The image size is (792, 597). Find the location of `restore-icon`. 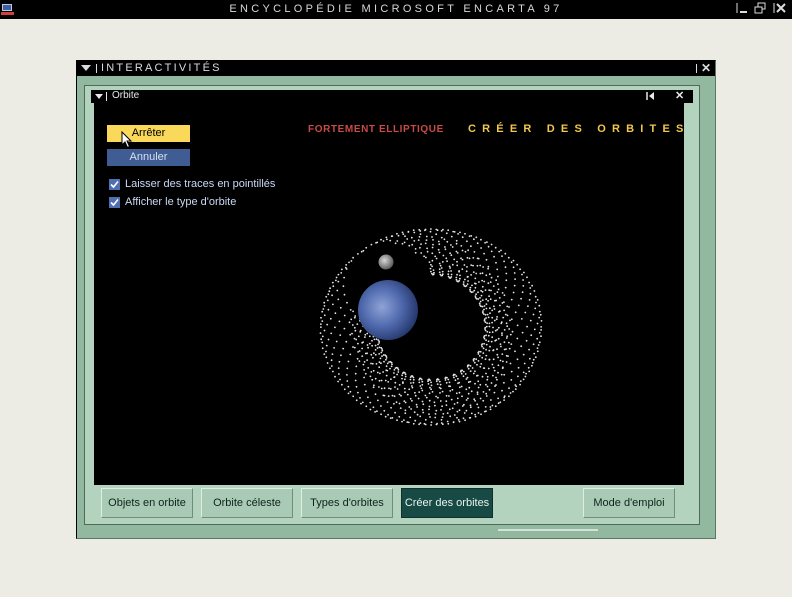

restore-icon is located at coordinates (759, 9).